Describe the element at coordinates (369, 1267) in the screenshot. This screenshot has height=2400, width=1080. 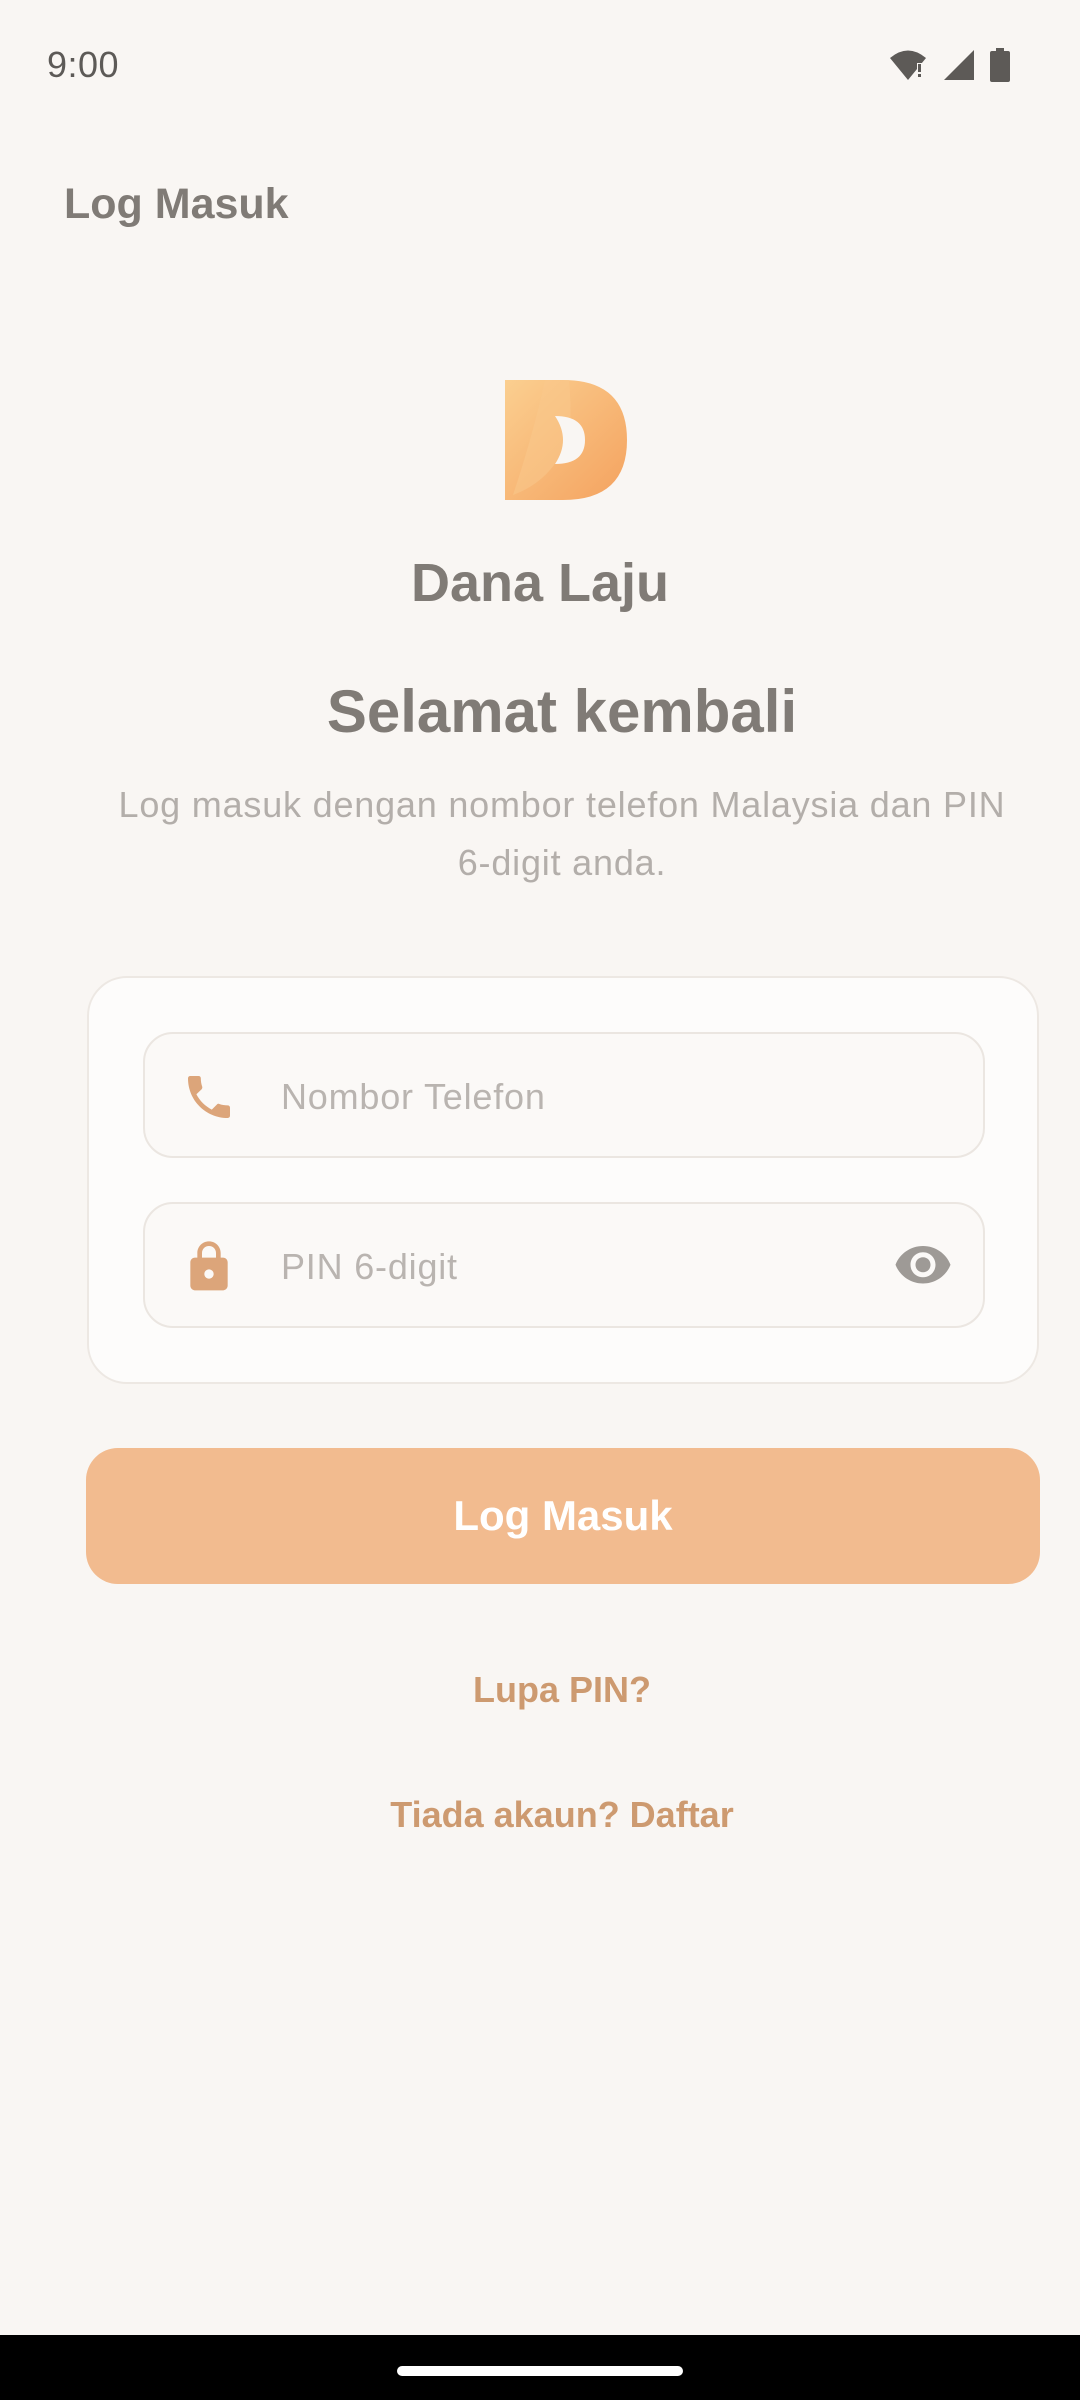
I see `pin-input: PIN 6-digit` at that location.